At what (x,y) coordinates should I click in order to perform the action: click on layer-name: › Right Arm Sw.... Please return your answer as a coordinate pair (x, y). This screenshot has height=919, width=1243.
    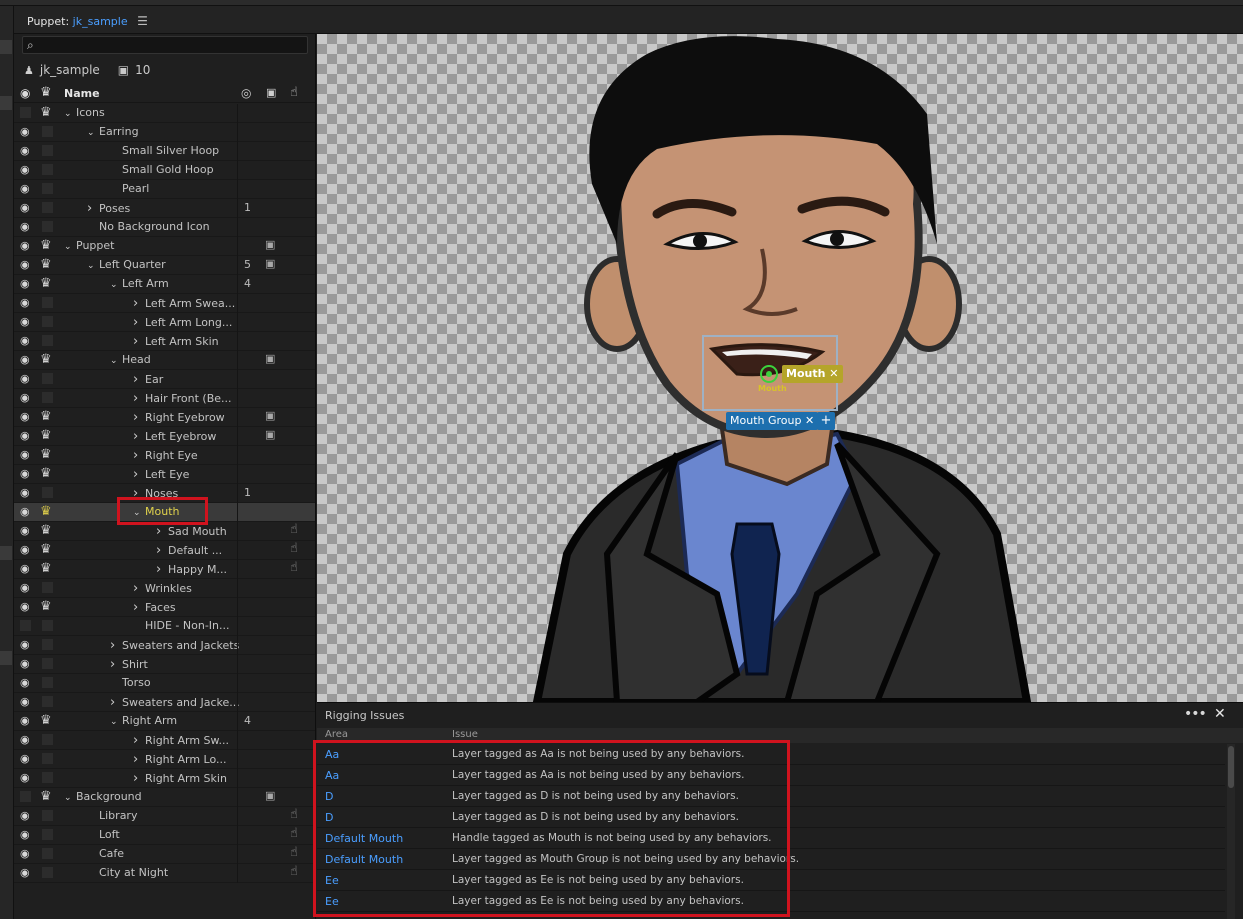
    Looking at the image, I should click on (181, 740).